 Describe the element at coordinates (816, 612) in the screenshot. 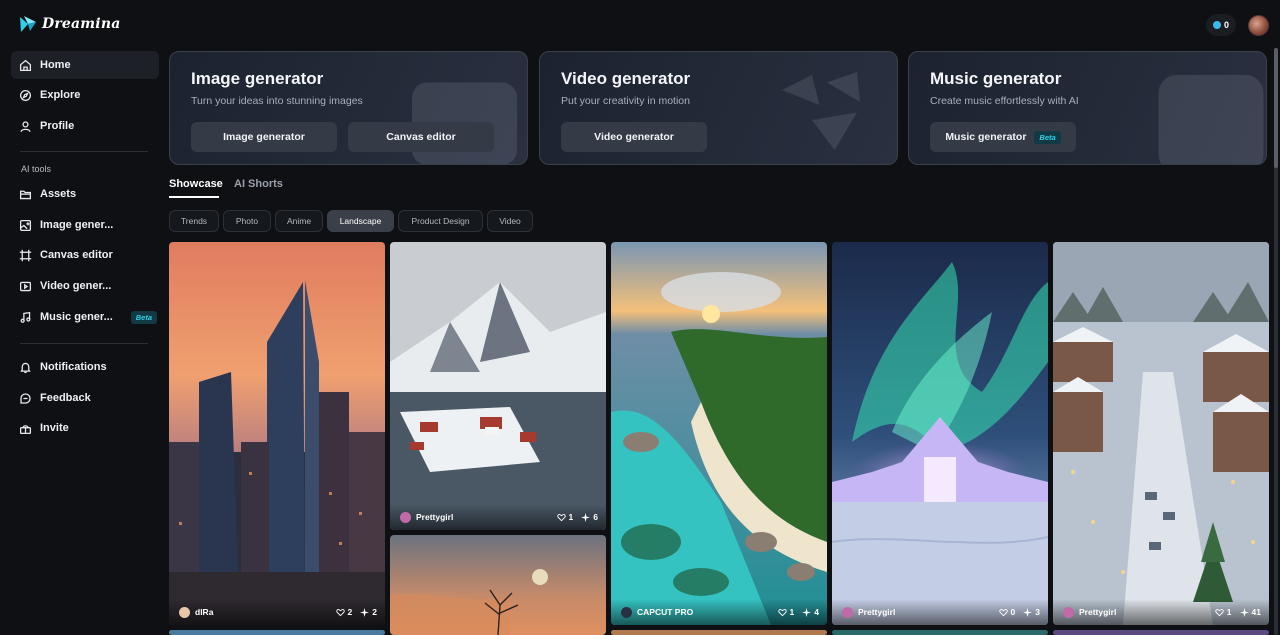

I see `remix-count: 4` at that location.